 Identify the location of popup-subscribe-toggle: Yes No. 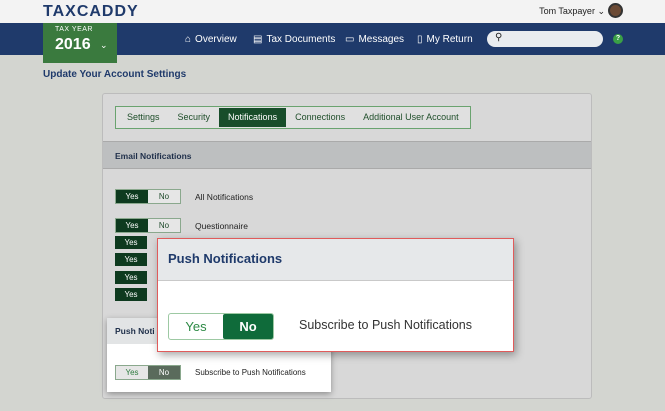
(221, 326).